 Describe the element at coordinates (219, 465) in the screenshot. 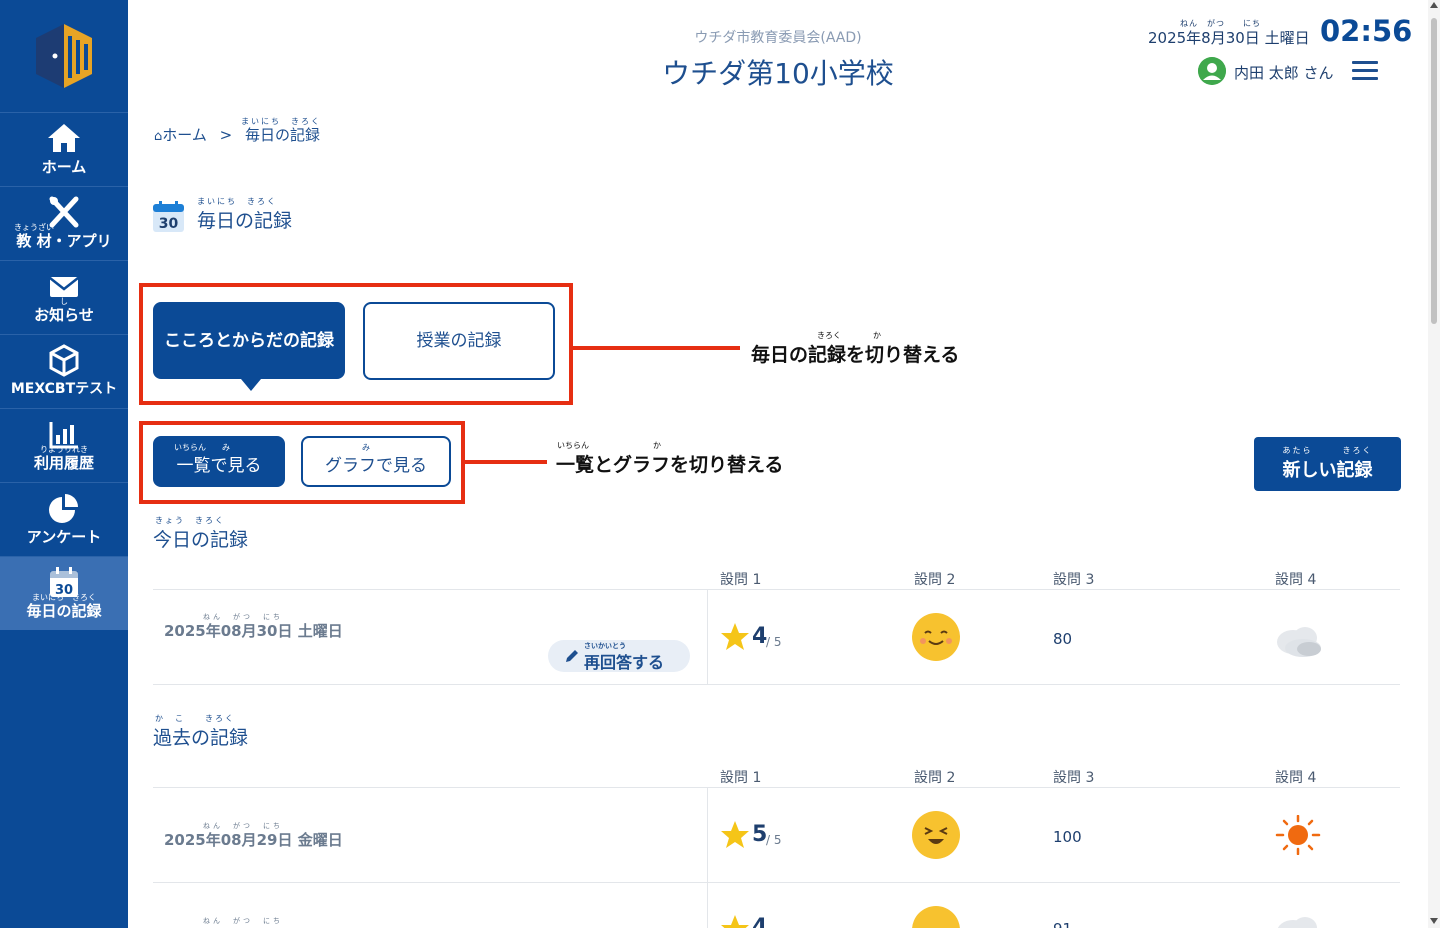

I see `tab-list-view-label: 一覧で見る` at that location.